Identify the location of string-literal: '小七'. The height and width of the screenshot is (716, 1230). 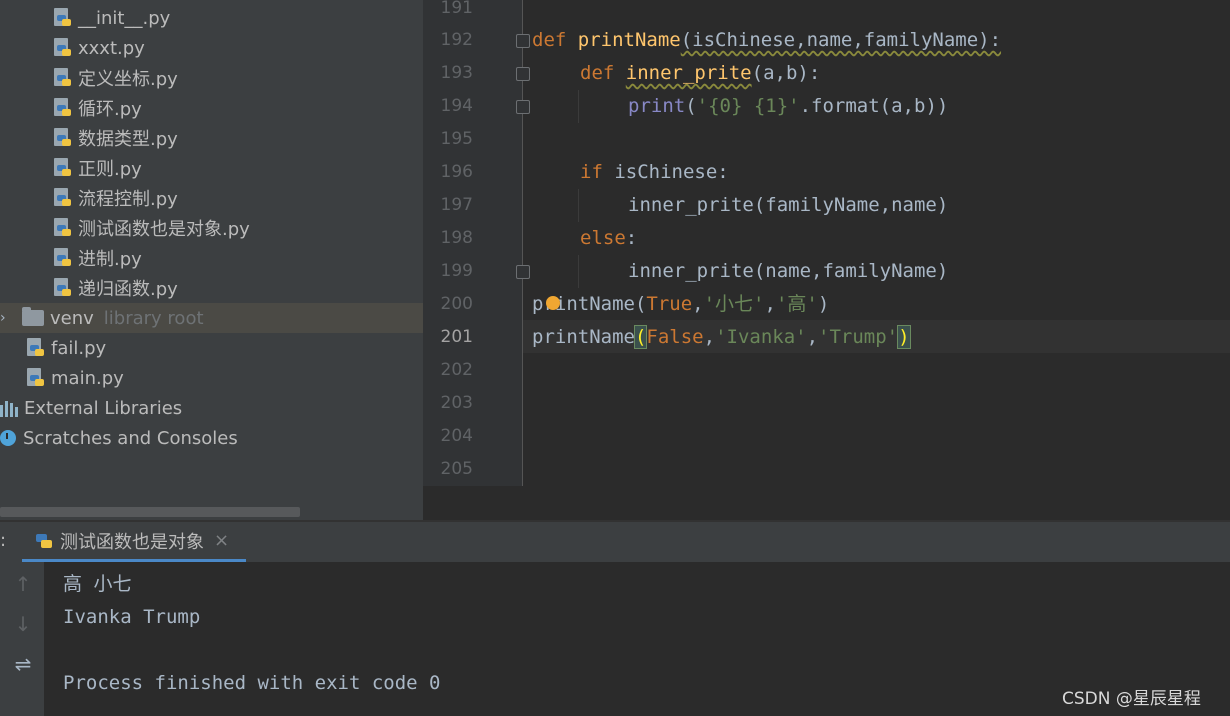
(734, 304).